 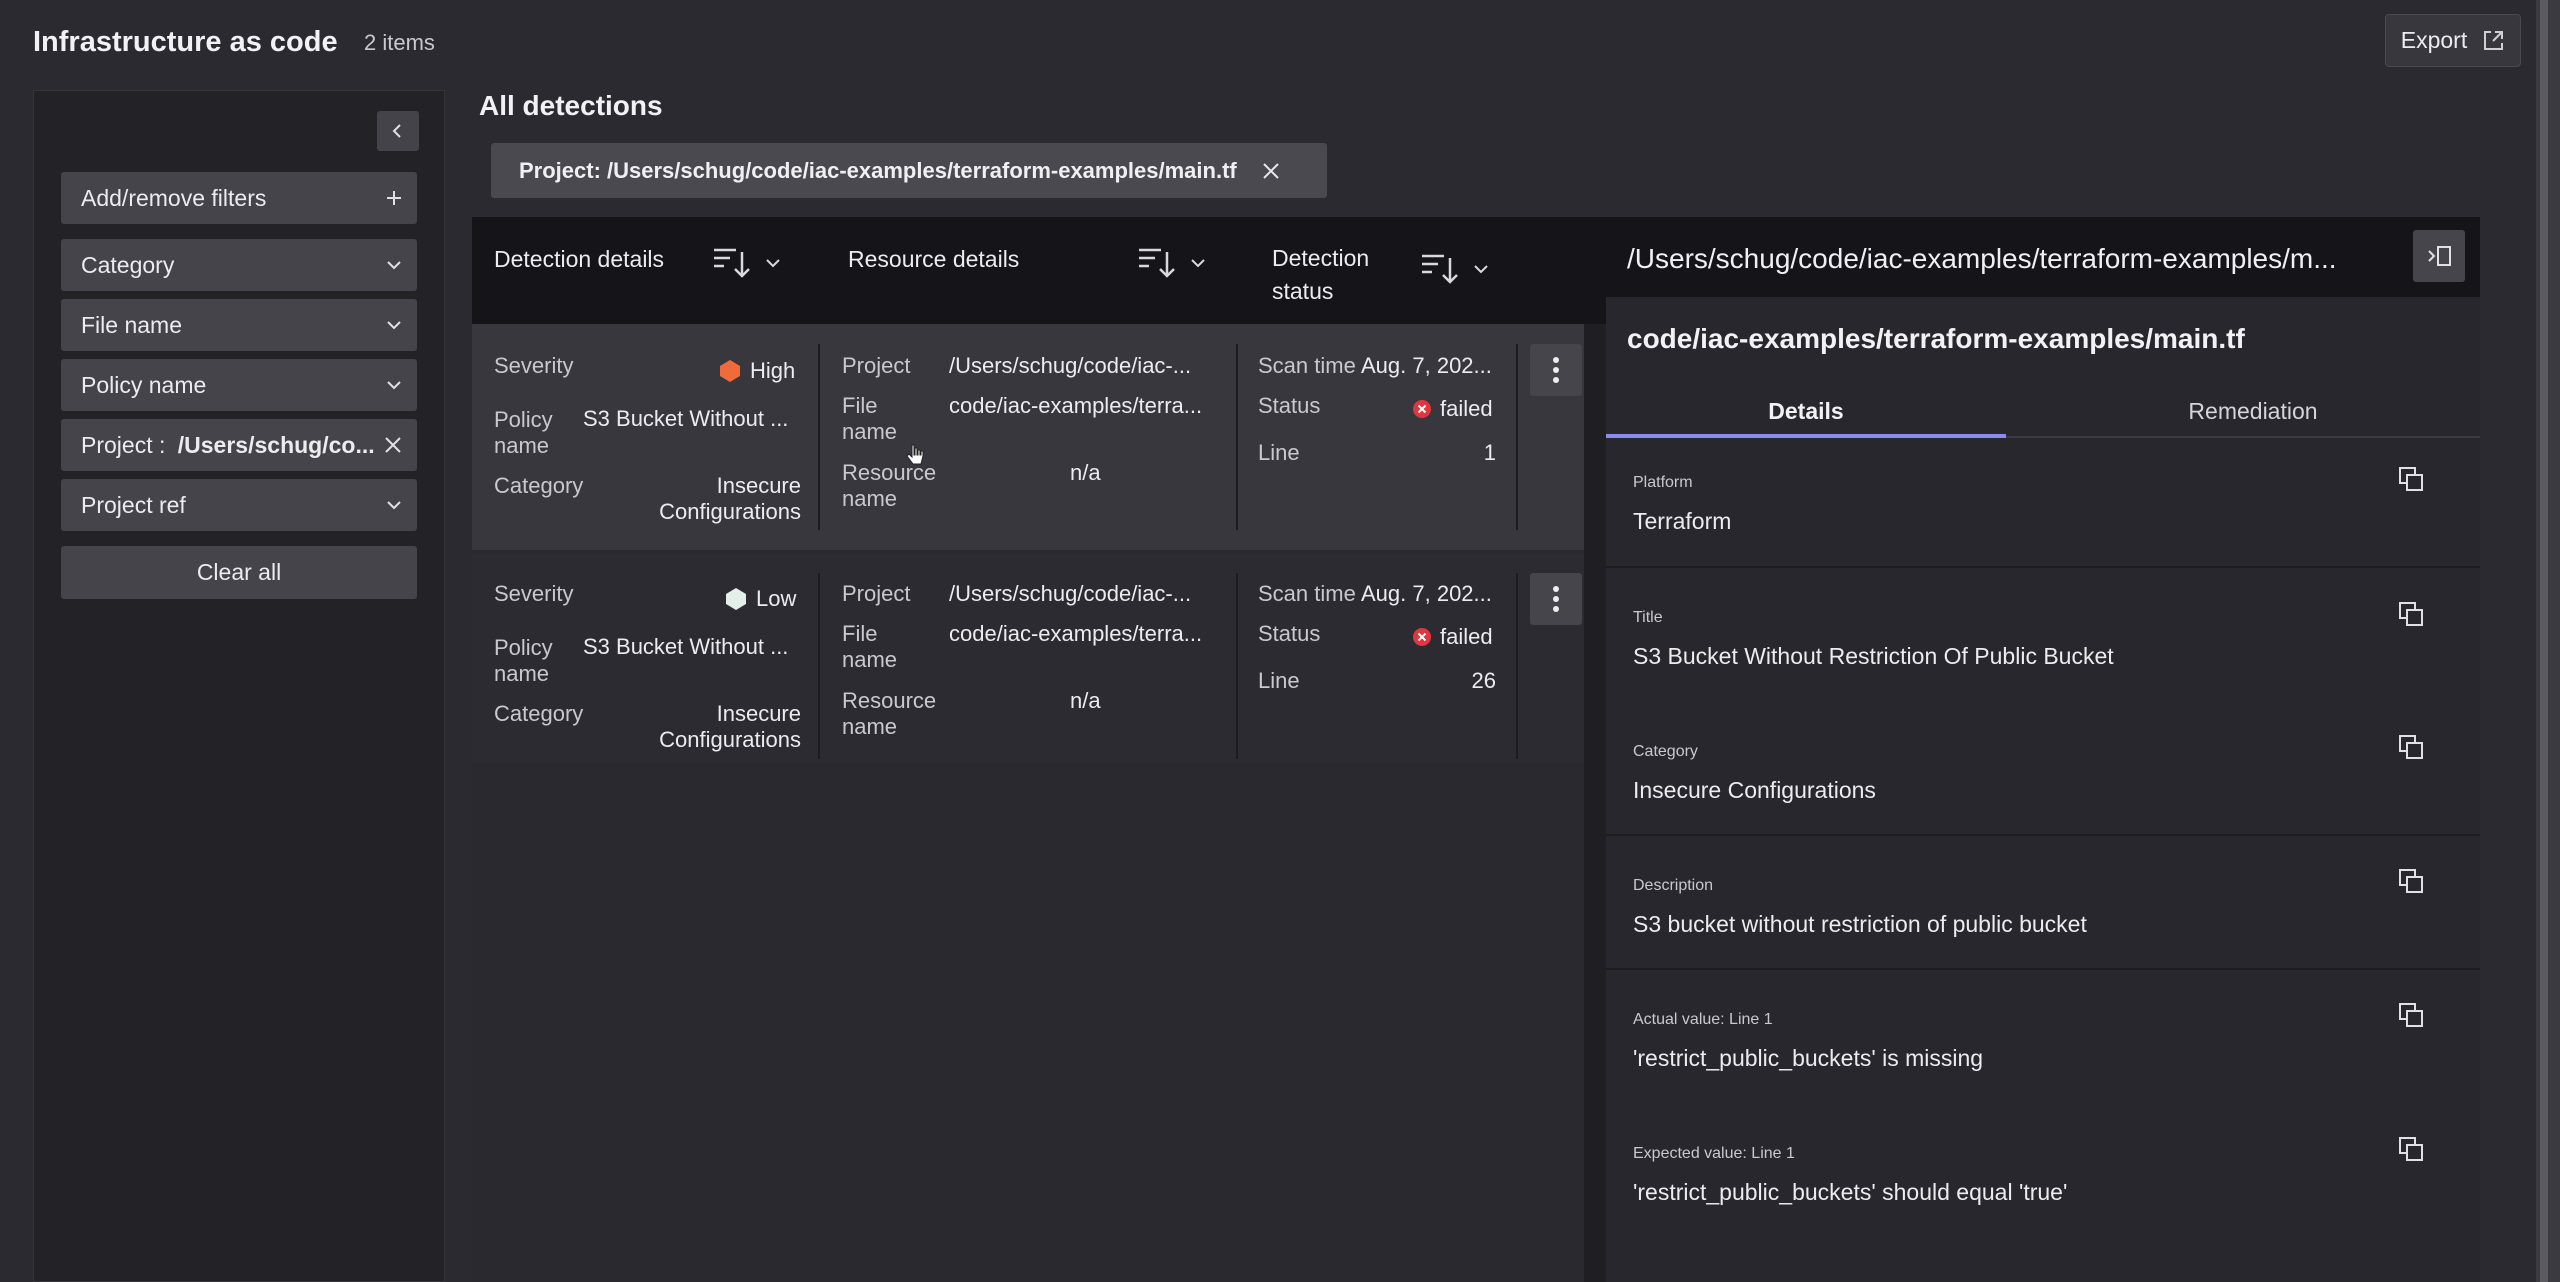 I want to click on field-label-actual-value: Actual value: Line 1, so click(x=1703, y=1019).